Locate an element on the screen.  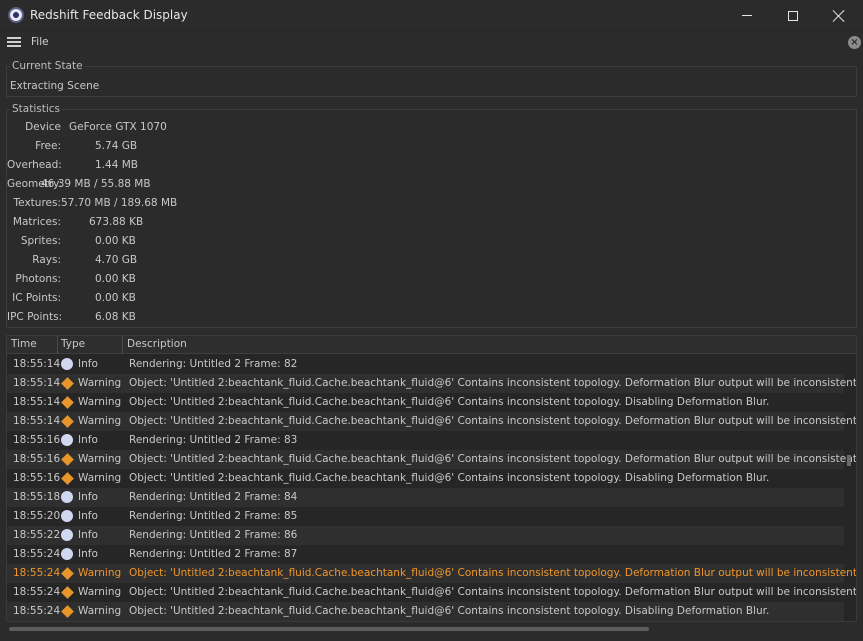
column-header-type: Type is located at coordinates (73, 344).